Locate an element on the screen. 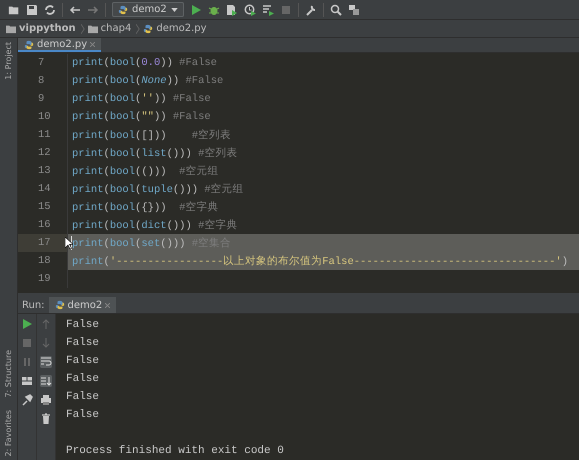 The image size is (579, 460). list-run-icon is located at coordinates (268, 10).